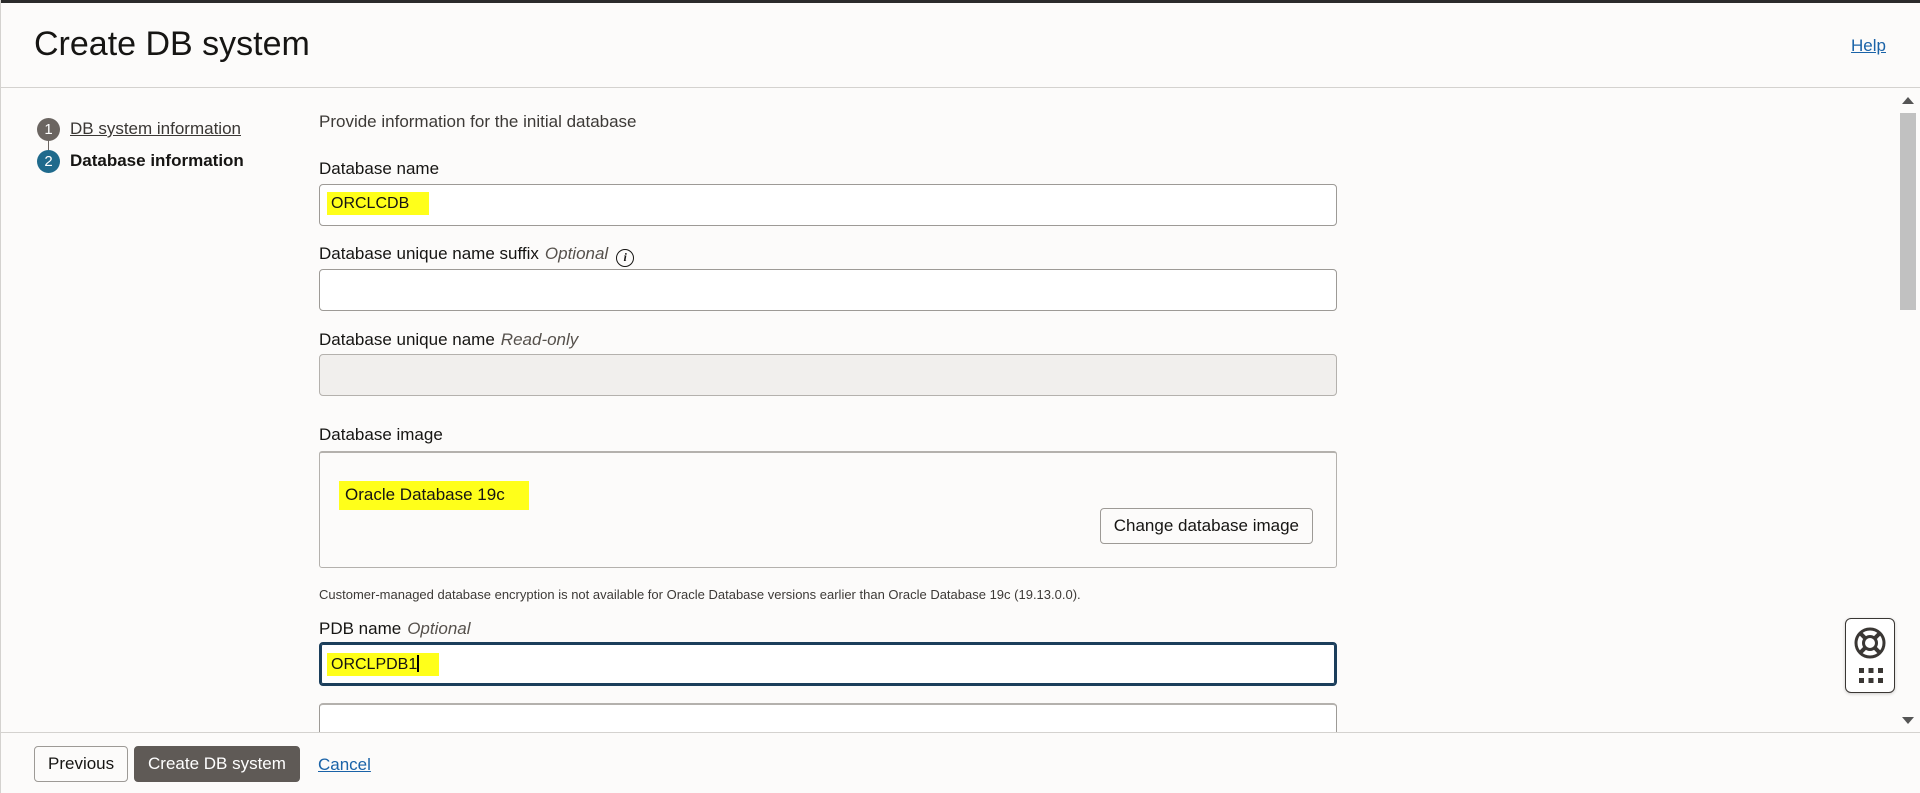 This screenshot has height=793, width=1920. What do you see at coordinates (0, 396) in the screenshot?
I see `window-left-border` at bounding box center [0, 396].